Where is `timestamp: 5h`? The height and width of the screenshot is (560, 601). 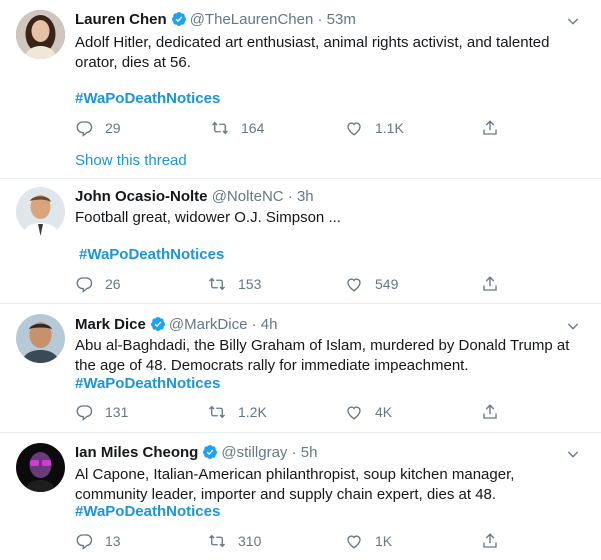 timestamp: 5h is located at coordinates (309, 452).